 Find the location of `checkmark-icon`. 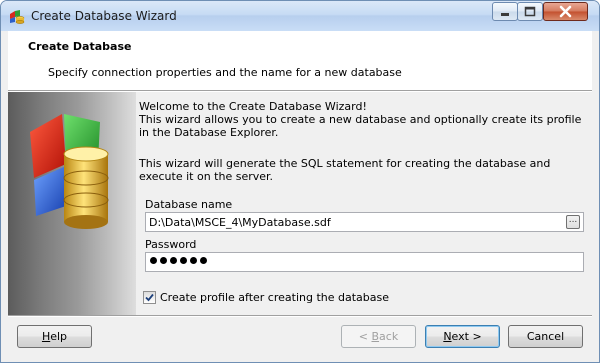

checkmark-icon is located at coordinates (149, 297).